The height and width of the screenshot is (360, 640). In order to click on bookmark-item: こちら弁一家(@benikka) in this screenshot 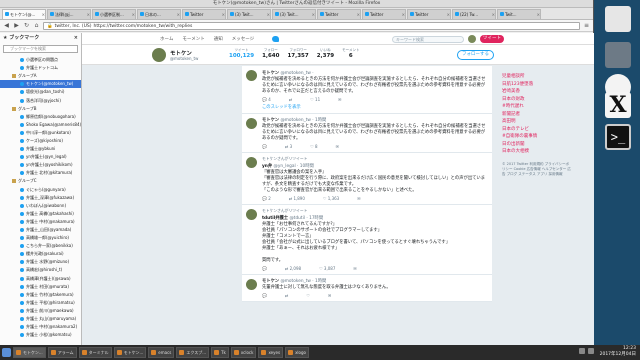, I will do `click(40, 246)`.